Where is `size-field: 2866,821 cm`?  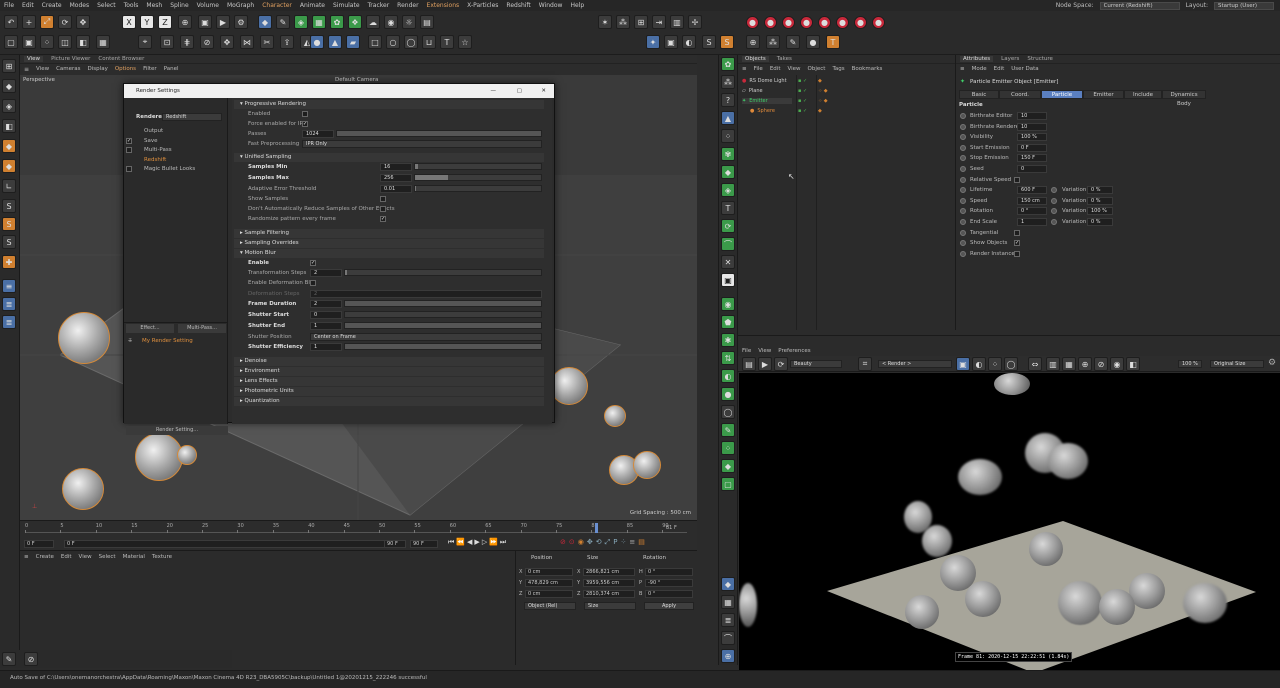 size-field: 2866,821 cm is located at coordinates (609, 572).